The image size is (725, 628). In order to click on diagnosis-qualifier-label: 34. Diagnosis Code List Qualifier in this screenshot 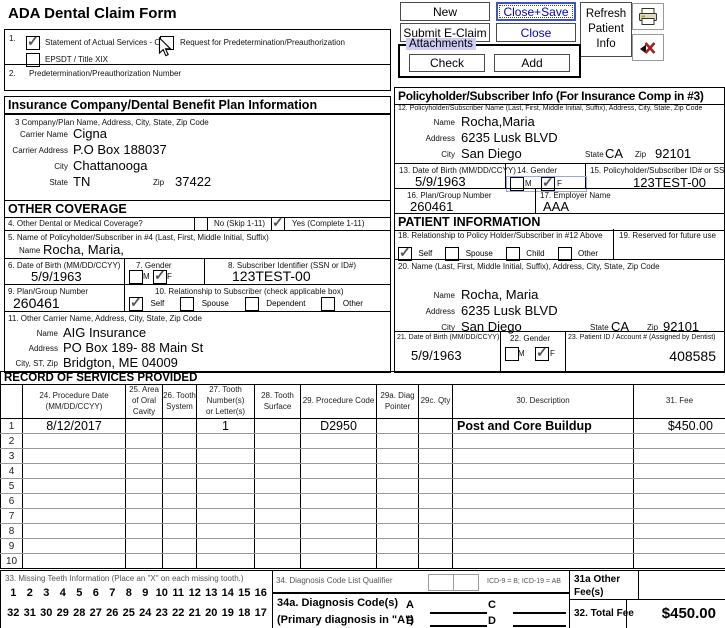, I will do `click(334, 580)`.